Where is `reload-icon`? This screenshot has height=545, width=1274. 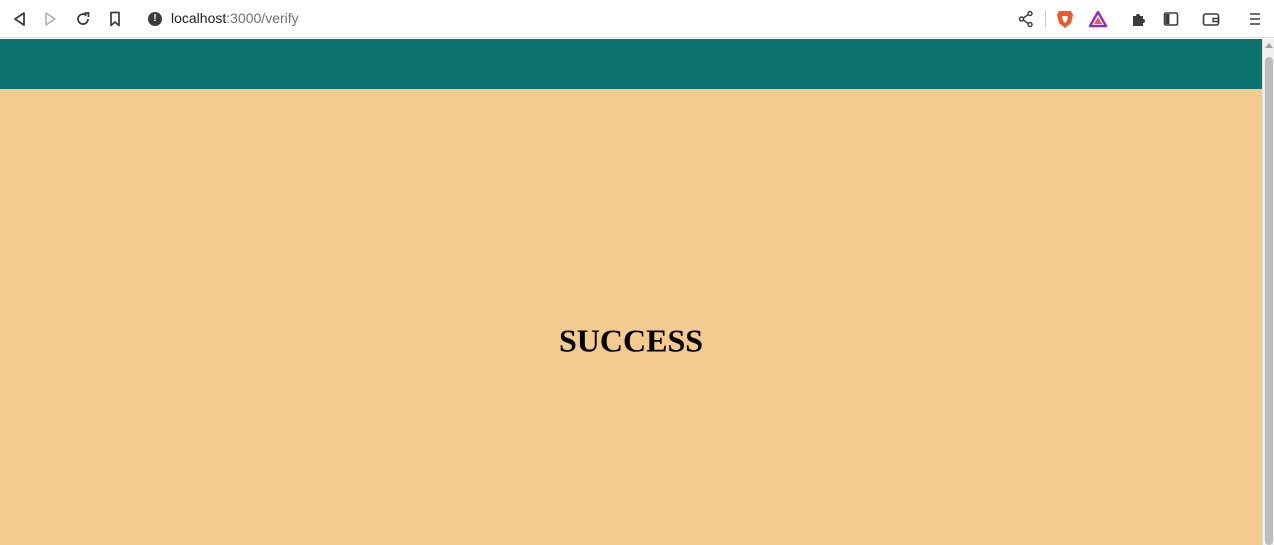 reload-icon is located at coordinates (83, 19).